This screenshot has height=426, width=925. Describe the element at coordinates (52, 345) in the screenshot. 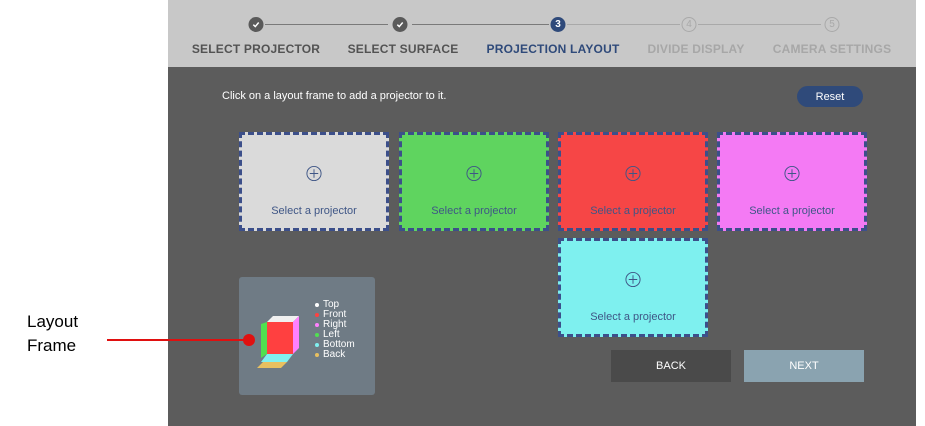

I see `annotation-line2: Frame` at that location.